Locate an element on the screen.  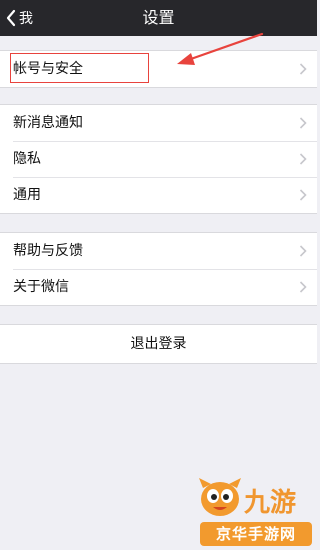
row-label: 帮助与反馈 is located at coordinates (48, 251).